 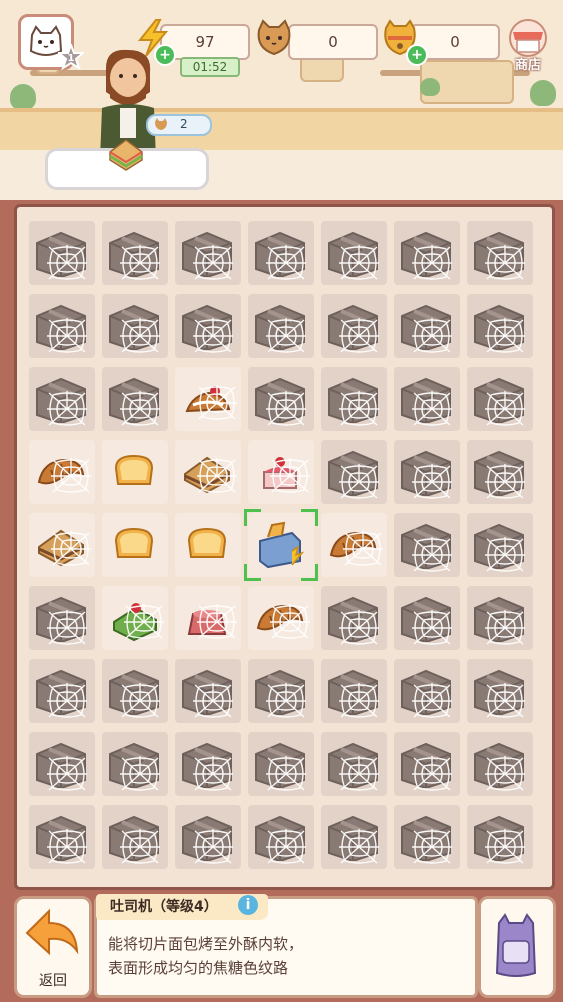 I want to click on board-cell-cake-slice, so click(x=135, y=618).